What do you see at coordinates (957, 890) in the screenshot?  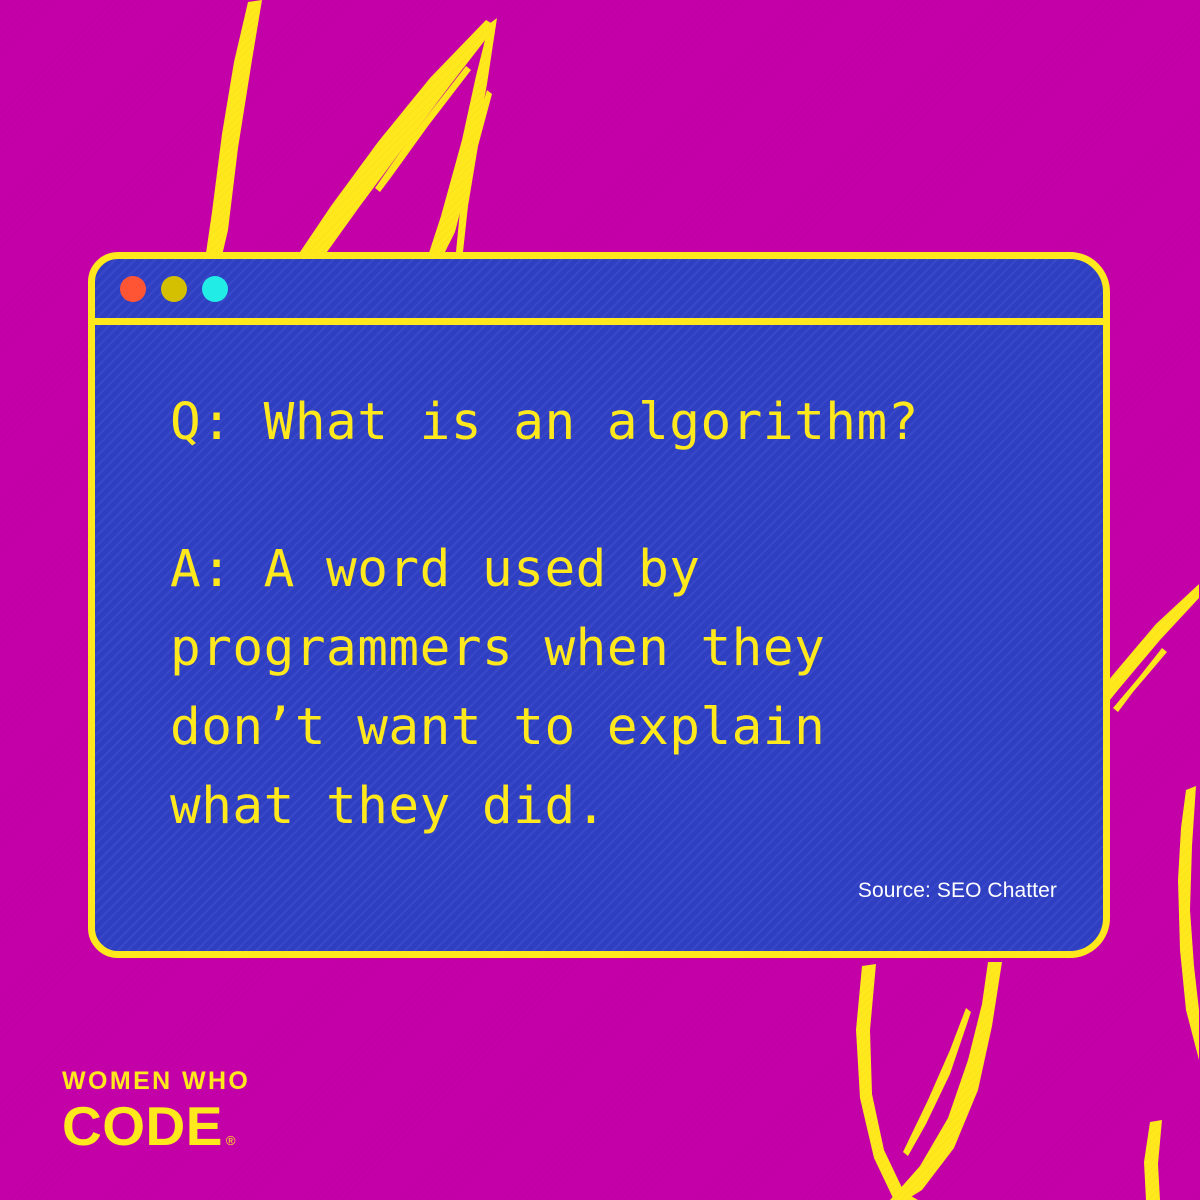 I see `source-attribution: Source: SEO Chatter` at bounding box center [957, 890].